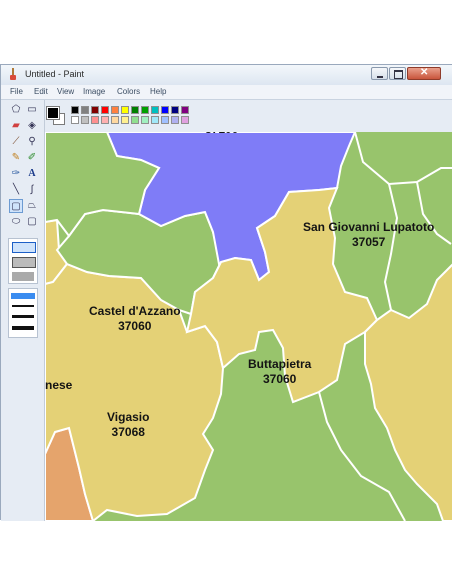  What do you see at coordinates (128, 432) in the screenshot?
I see `region-cap: 37068` at bounding box center [128, 432].